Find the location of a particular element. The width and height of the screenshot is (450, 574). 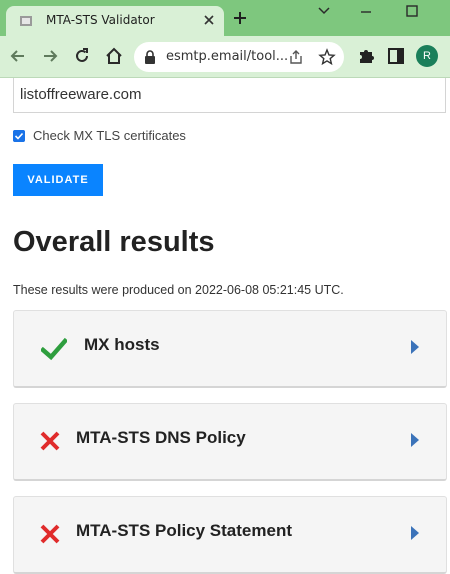

new-tab-icon is located at coordinates (240, 18).